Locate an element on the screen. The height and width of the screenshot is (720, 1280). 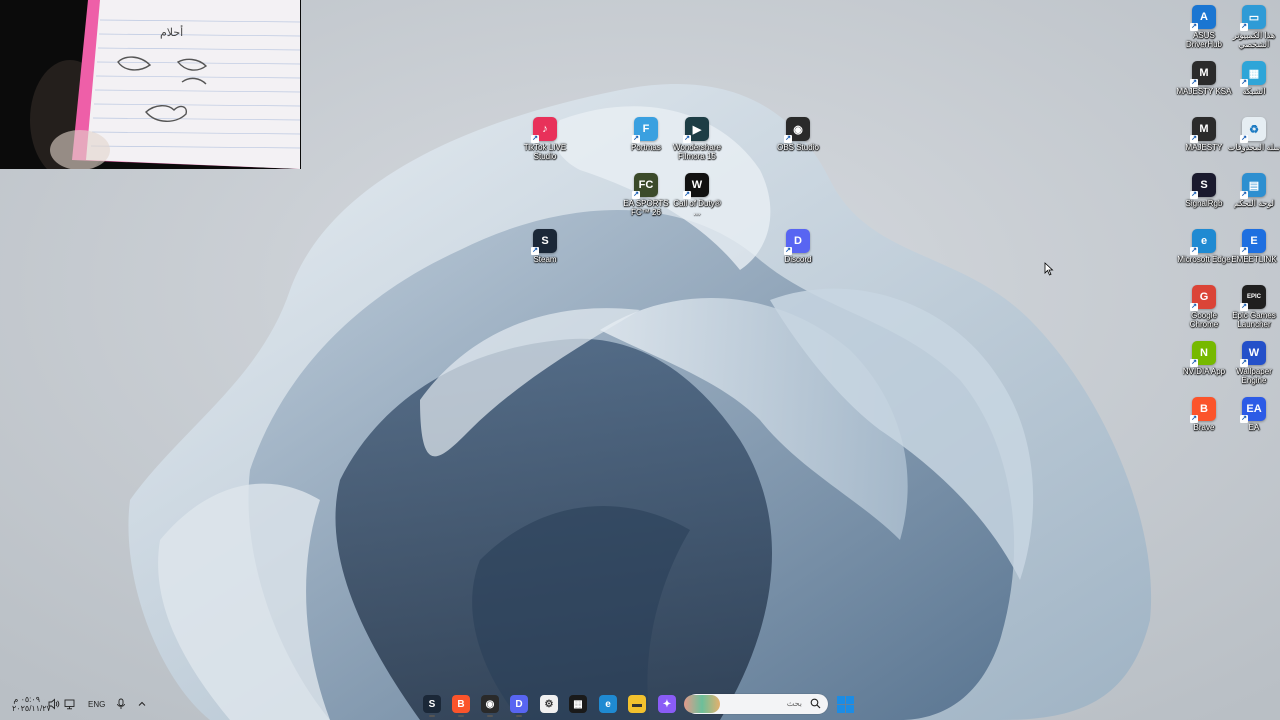
desktop-icon-nvidia: N ↗ NVIDIA App is located at coordinates (1204, 358).